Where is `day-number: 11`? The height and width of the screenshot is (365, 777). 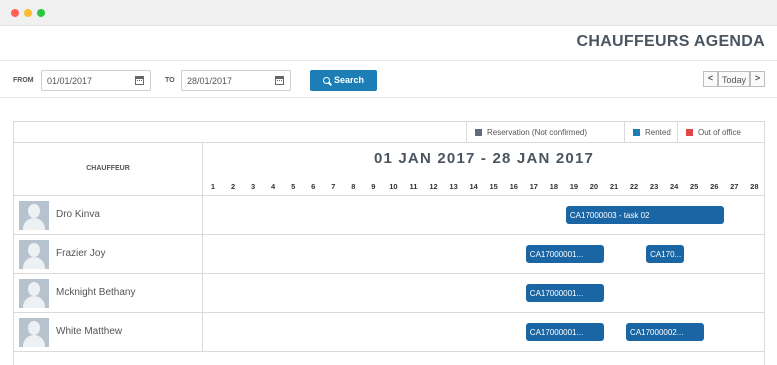 day-number: 11 is located at coordinates (413, 186).